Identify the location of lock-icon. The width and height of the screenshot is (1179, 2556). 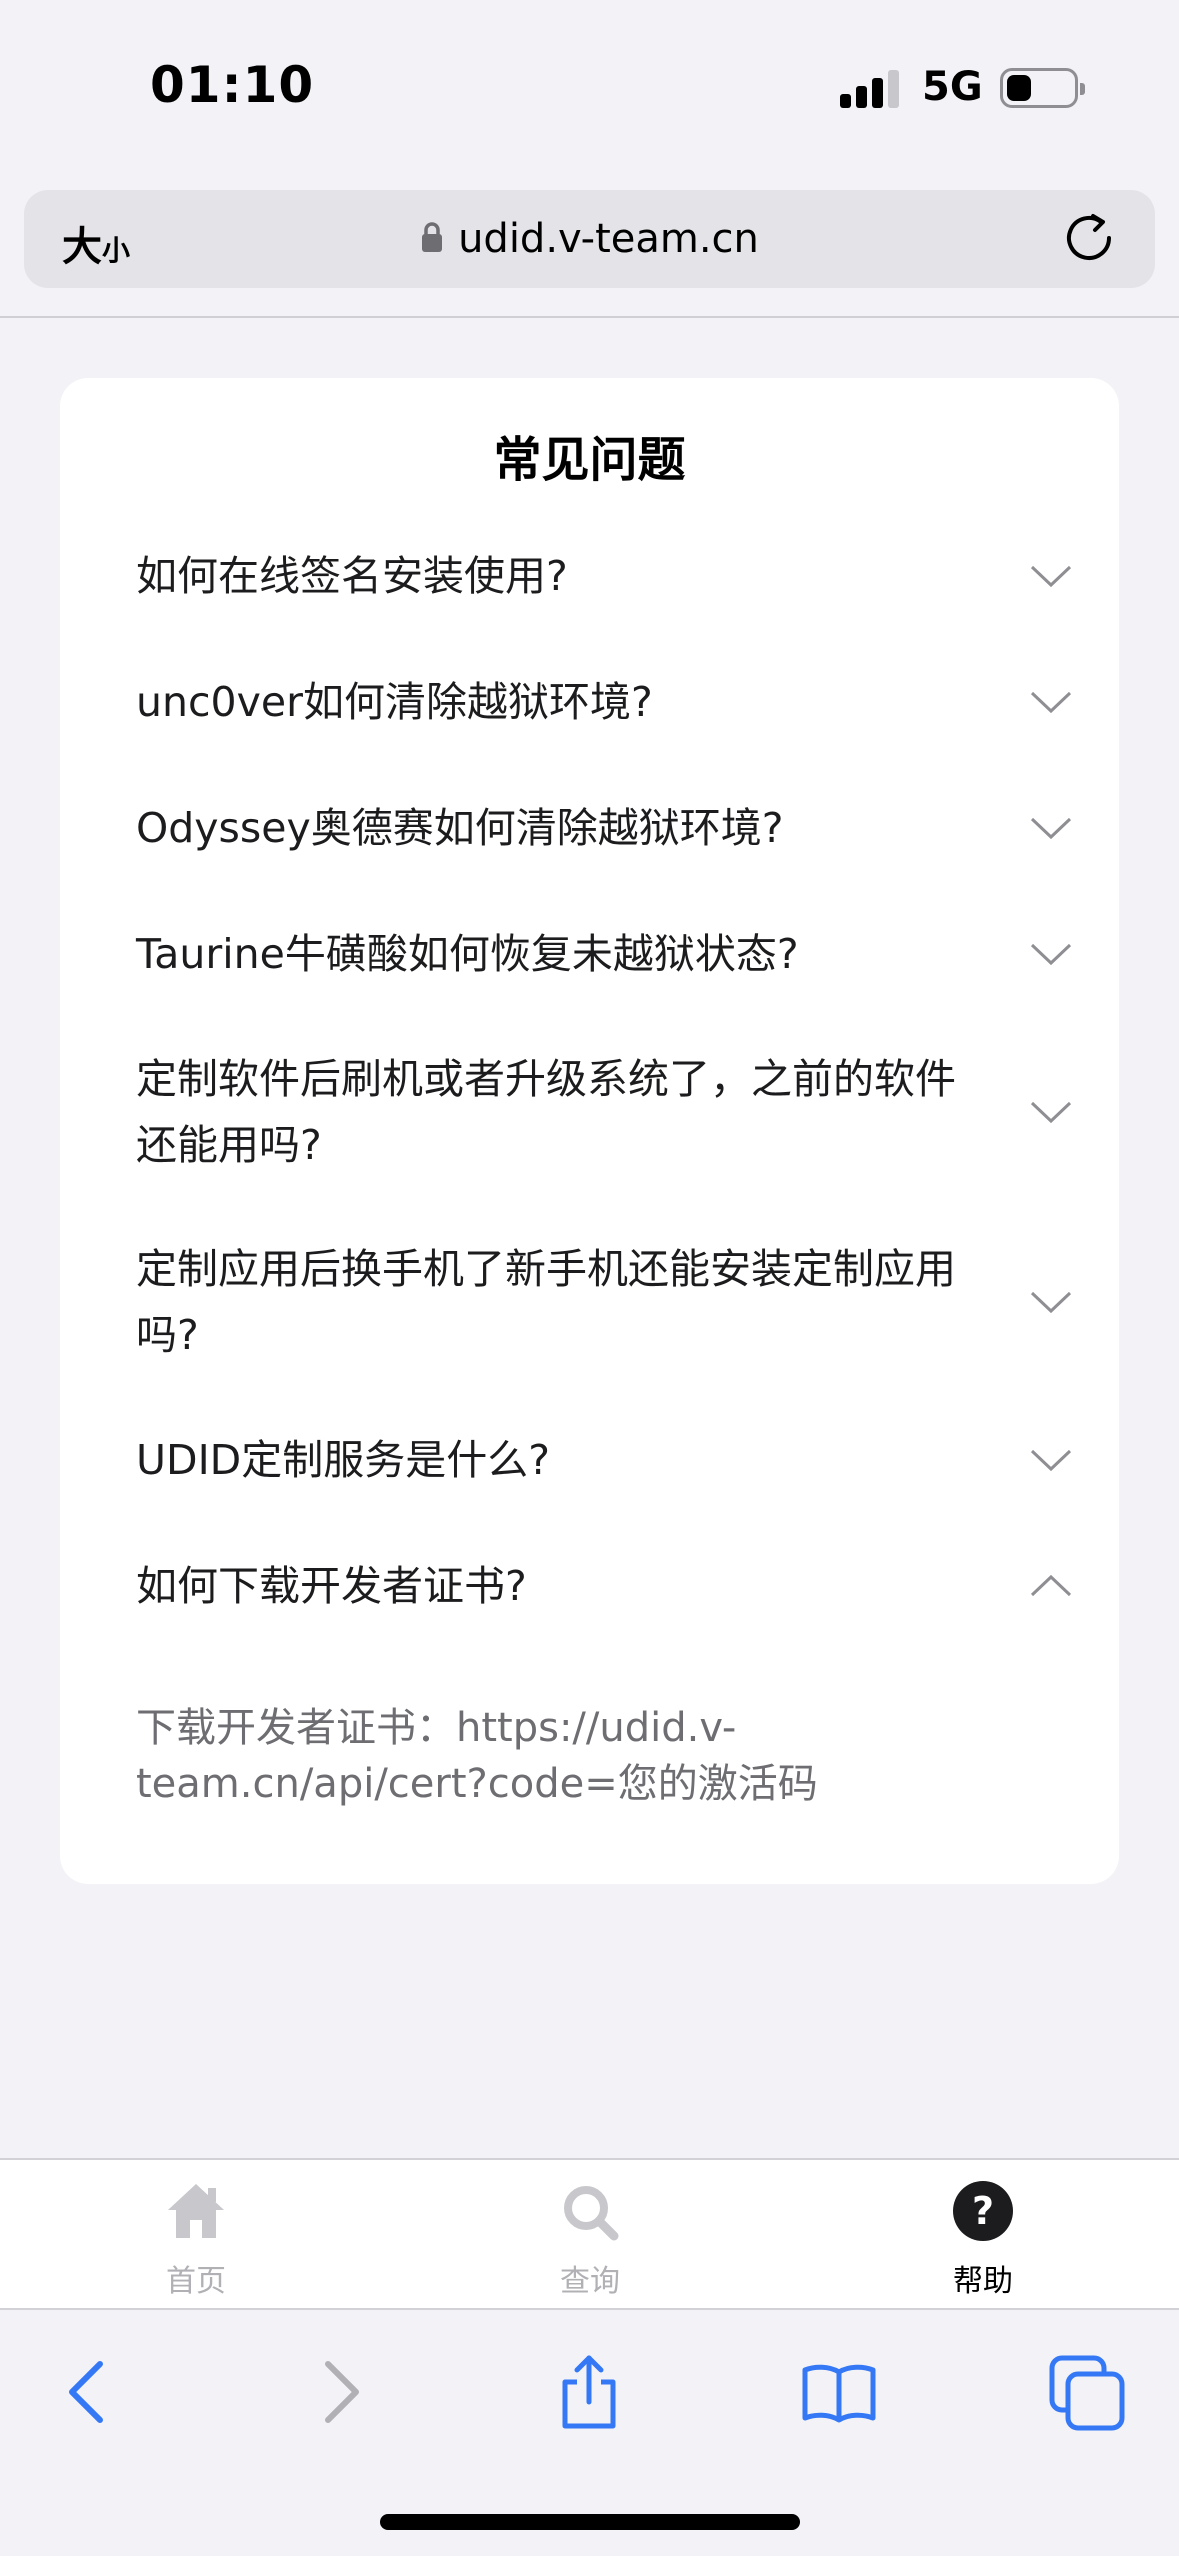
(432, 237).